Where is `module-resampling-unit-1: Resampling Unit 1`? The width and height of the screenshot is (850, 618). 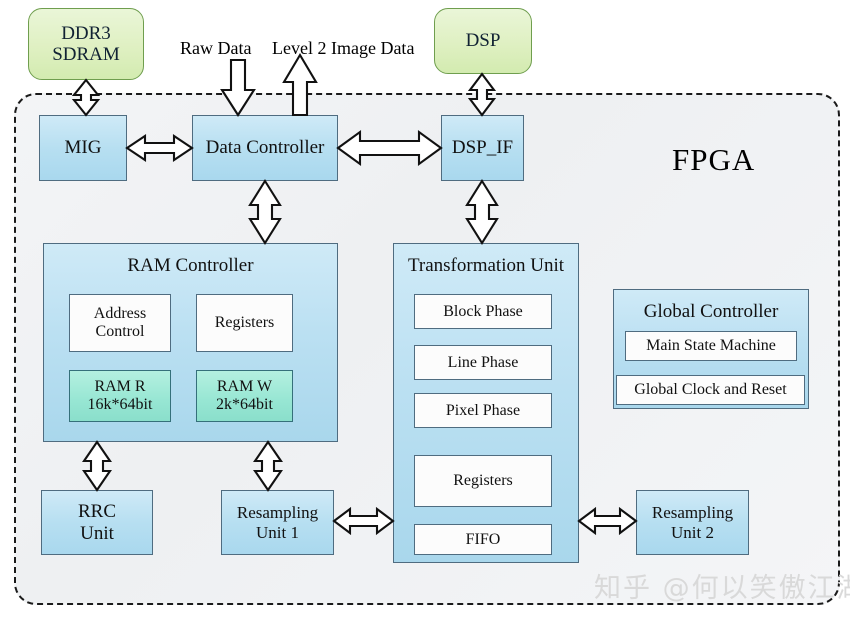
module-resampling-unit-1: Resampling Unit 1 is located at coordinates (277, 522).